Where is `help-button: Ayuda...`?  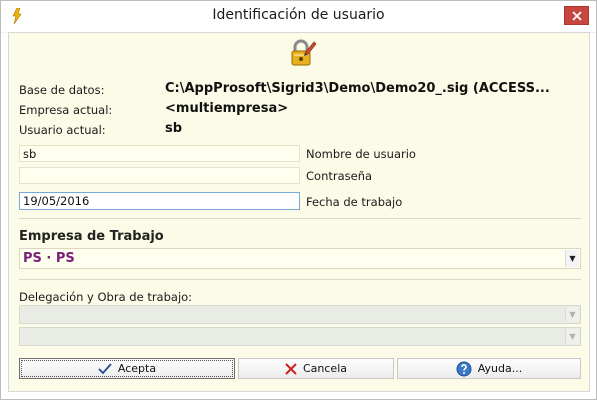 help-button: Ayuda... is located at coordinates (489, 368).